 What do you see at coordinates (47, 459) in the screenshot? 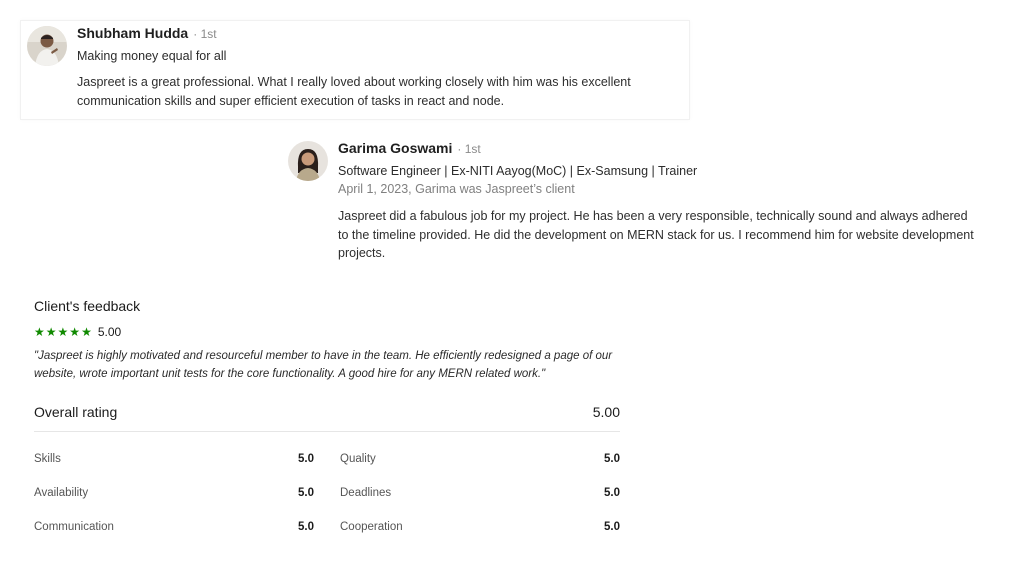
I see `sub-rating-label: Skills` at bounding box center [47, 459].